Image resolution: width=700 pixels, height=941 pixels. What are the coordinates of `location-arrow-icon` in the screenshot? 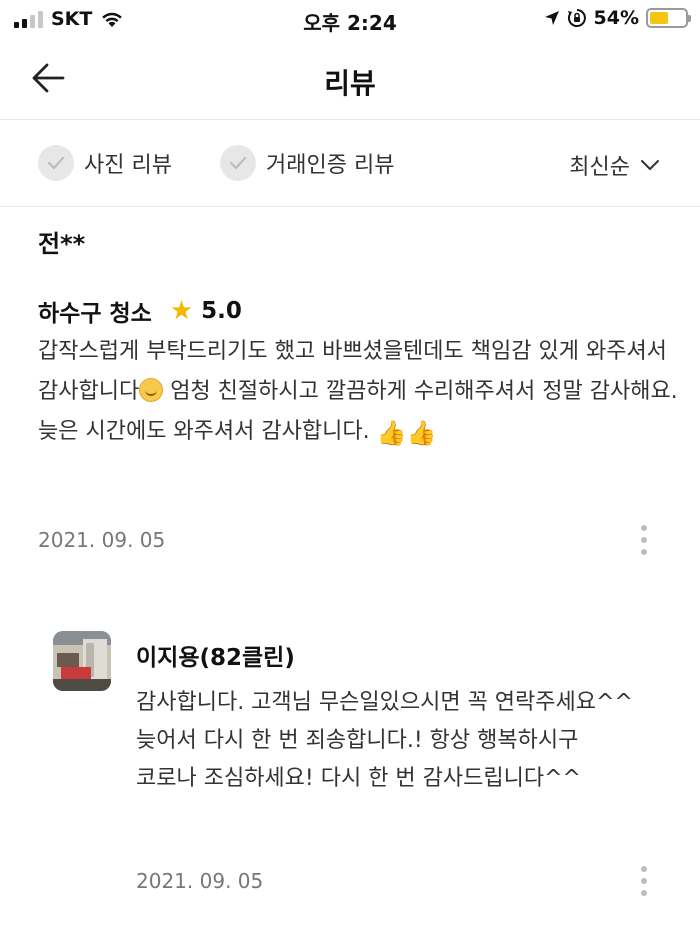 It's located at (551, 18).